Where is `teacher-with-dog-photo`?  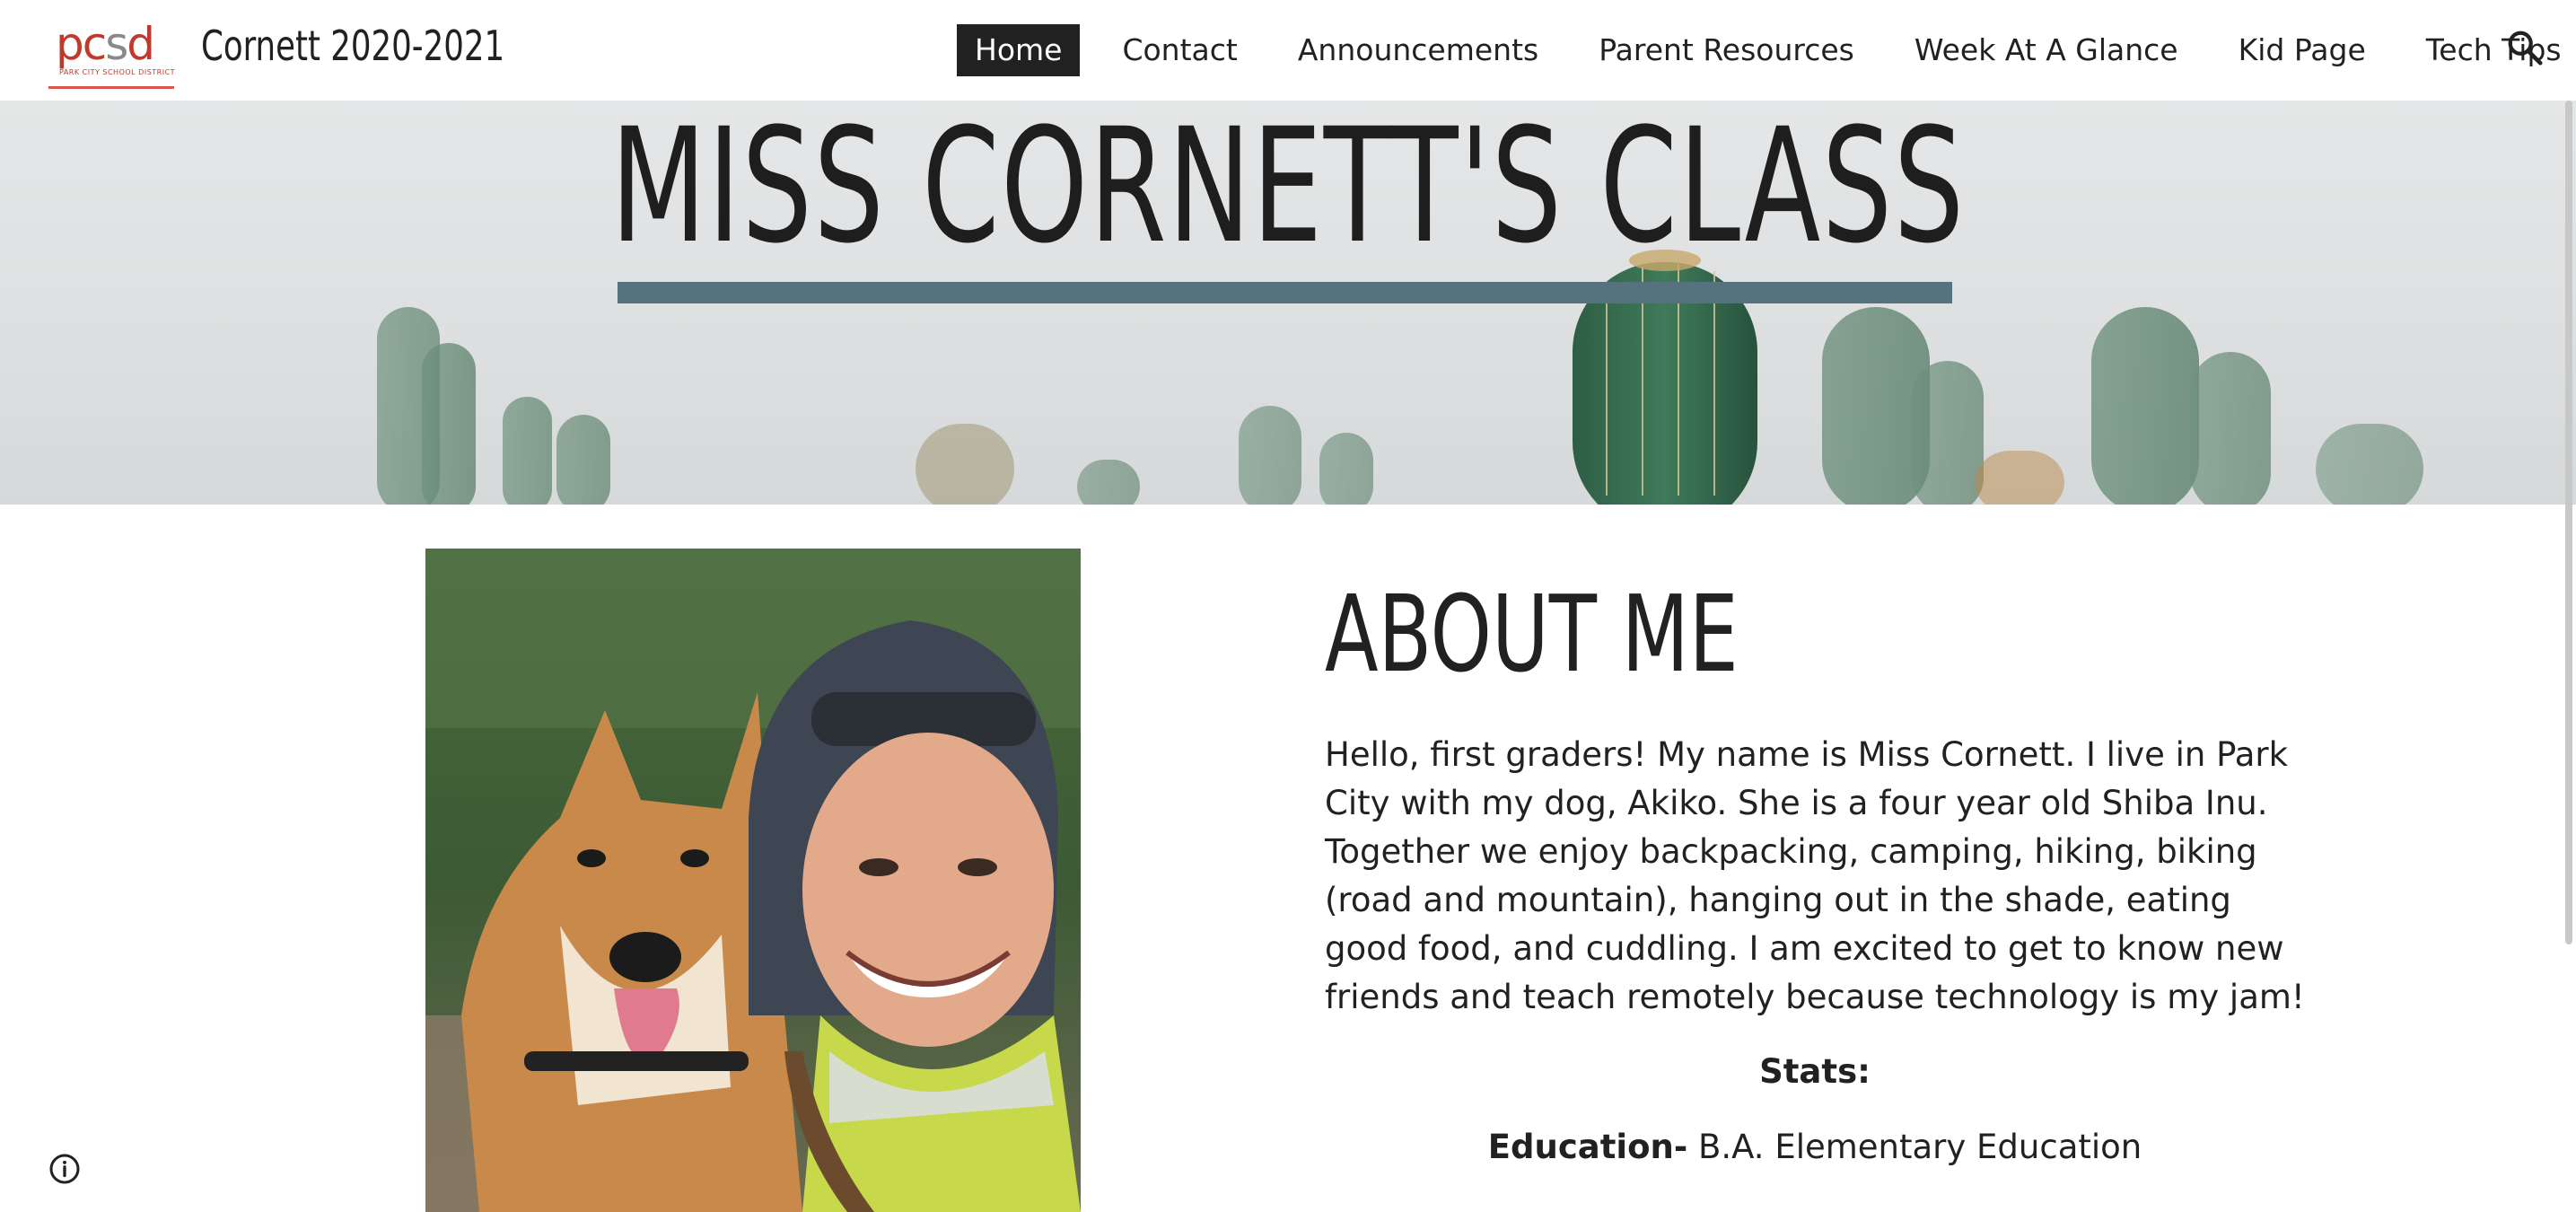
teacher-with-dog-photo is located at coordinates (753, 881).